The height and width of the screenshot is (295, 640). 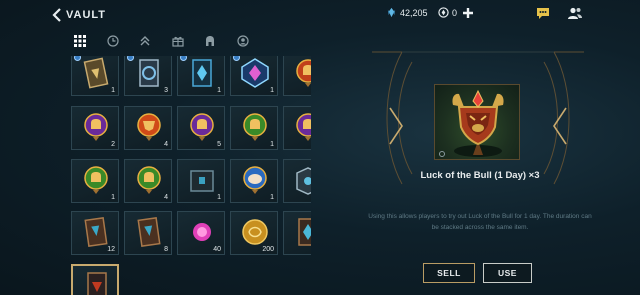 I want to click on item-name: Luck of the Bull (1 Day) ×3, so click(x=480, y=175).